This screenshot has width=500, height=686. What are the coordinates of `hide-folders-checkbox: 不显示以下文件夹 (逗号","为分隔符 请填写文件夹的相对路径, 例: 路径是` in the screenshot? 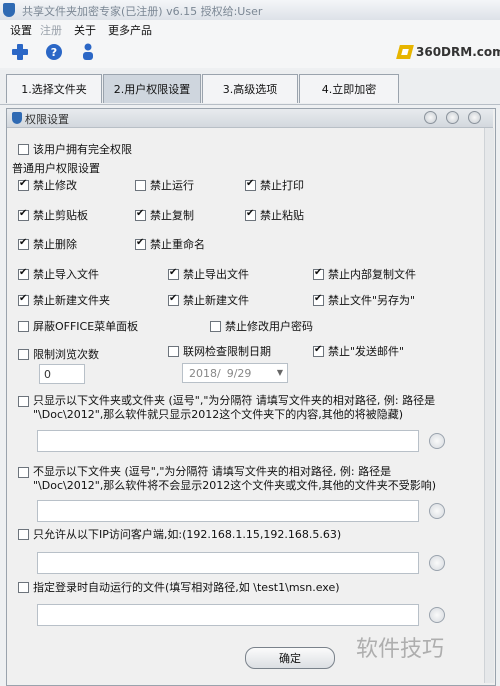 It's located at (204, 472).